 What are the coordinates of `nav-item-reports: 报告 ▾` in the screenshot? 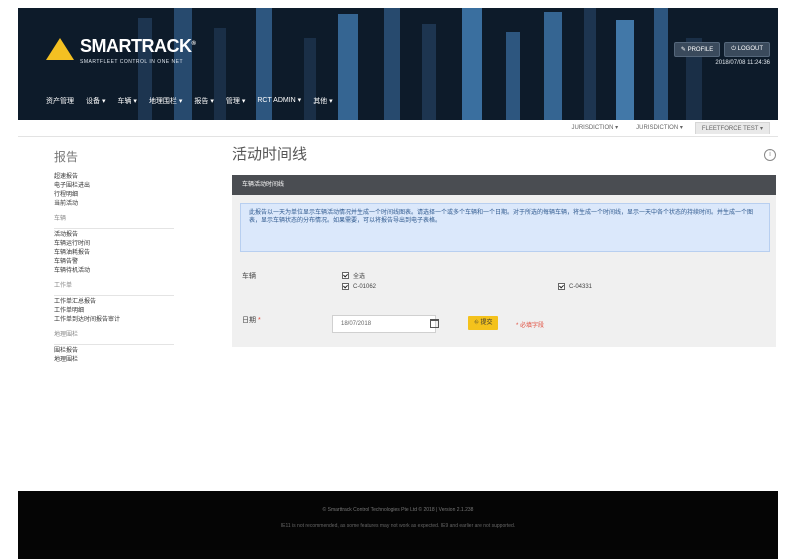 It's located at (203, 101).